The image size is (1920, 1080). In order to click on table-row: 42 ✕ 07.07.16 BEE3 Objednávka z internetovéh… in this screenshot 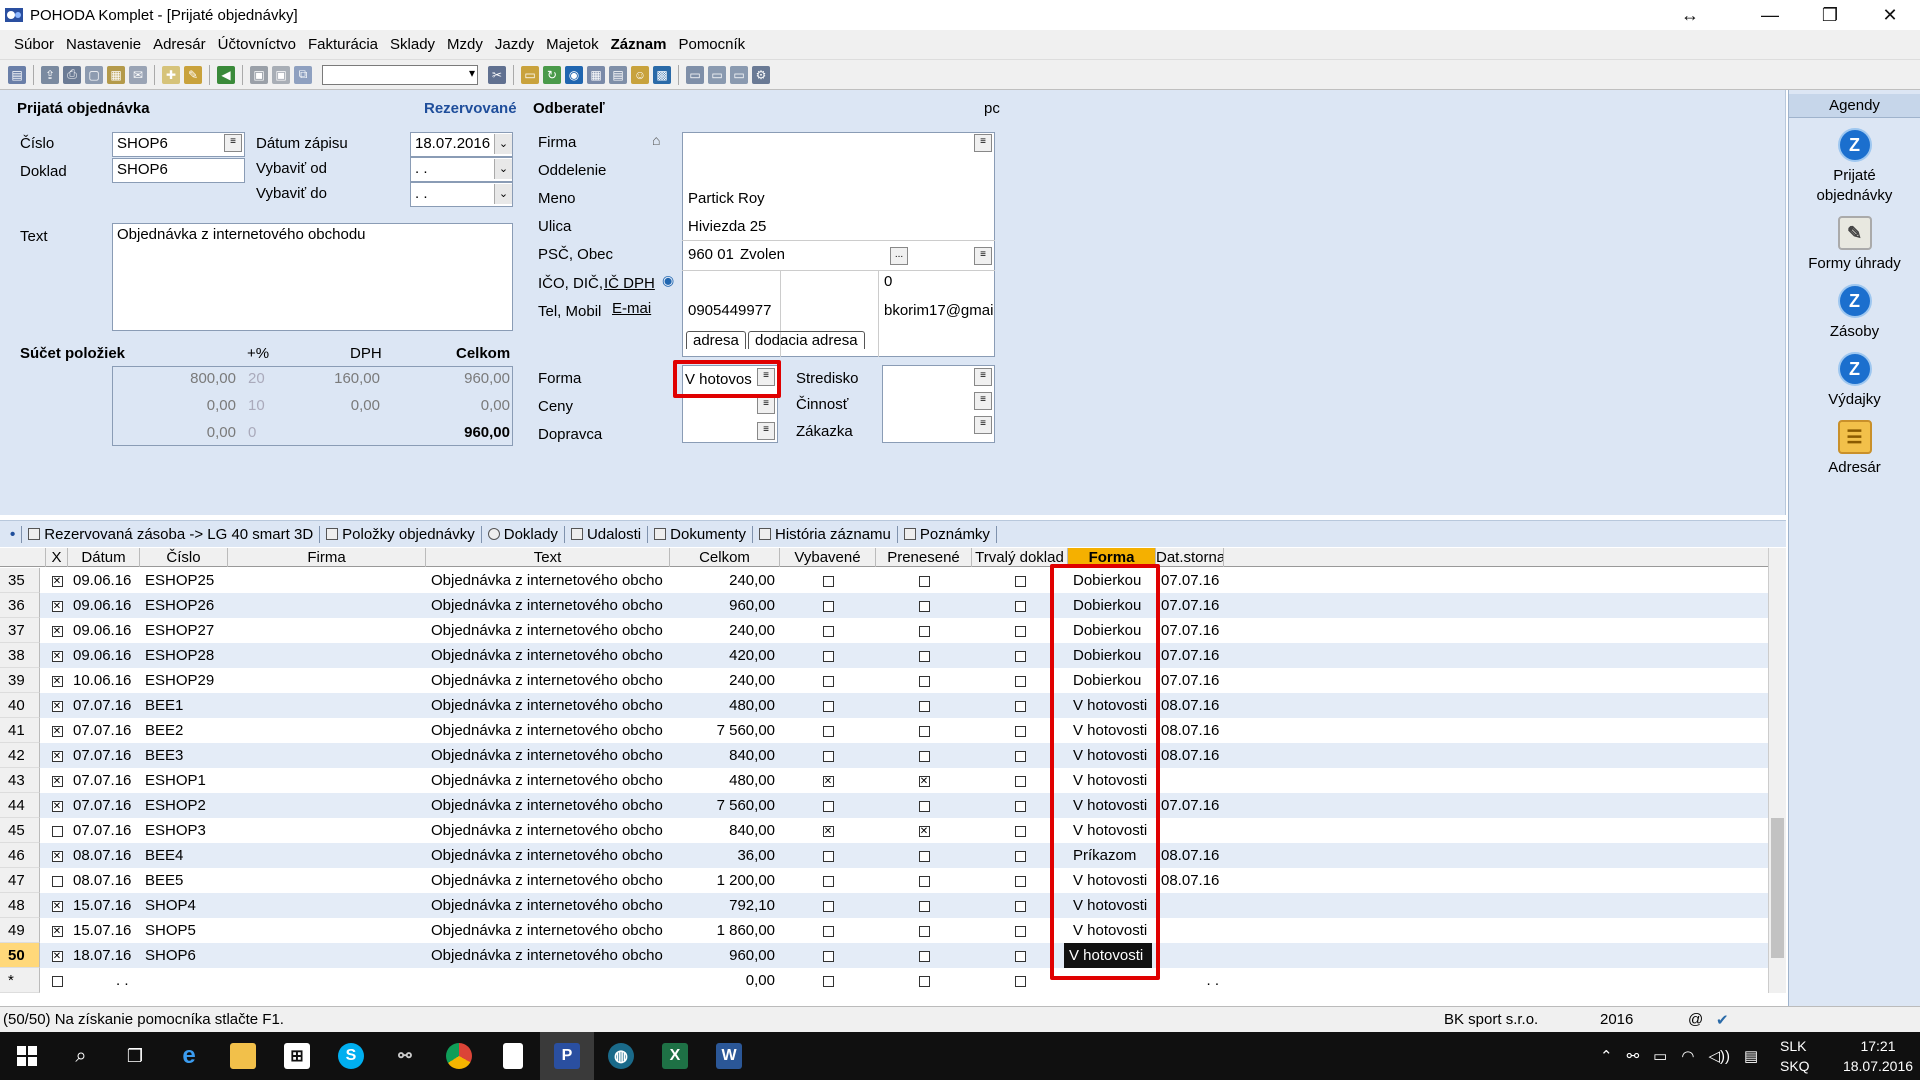, I will do `click(893, 755)`.